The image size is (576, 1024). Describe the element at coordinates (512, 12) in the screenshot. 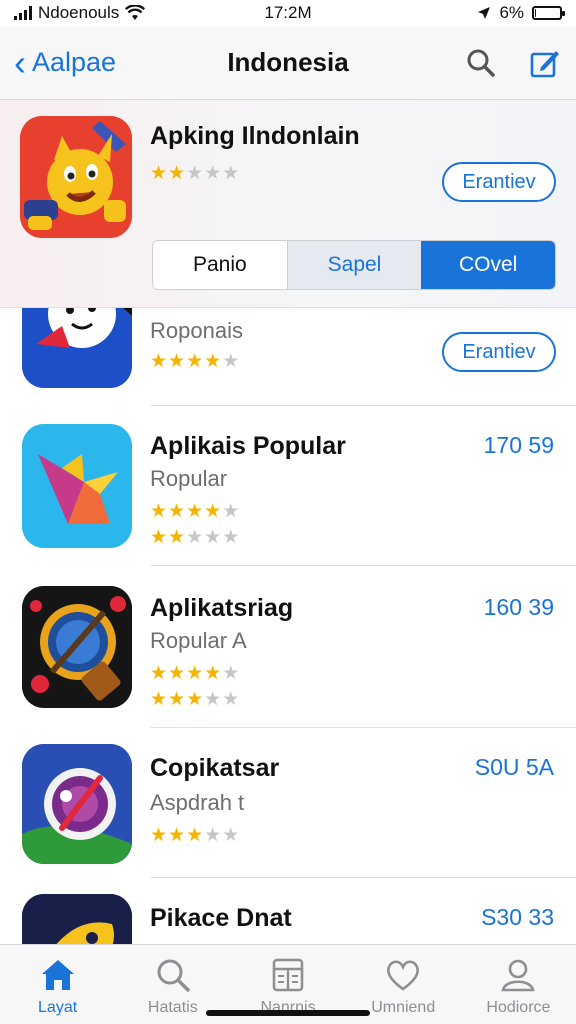

I see `battery-percent: 6%` at that location.